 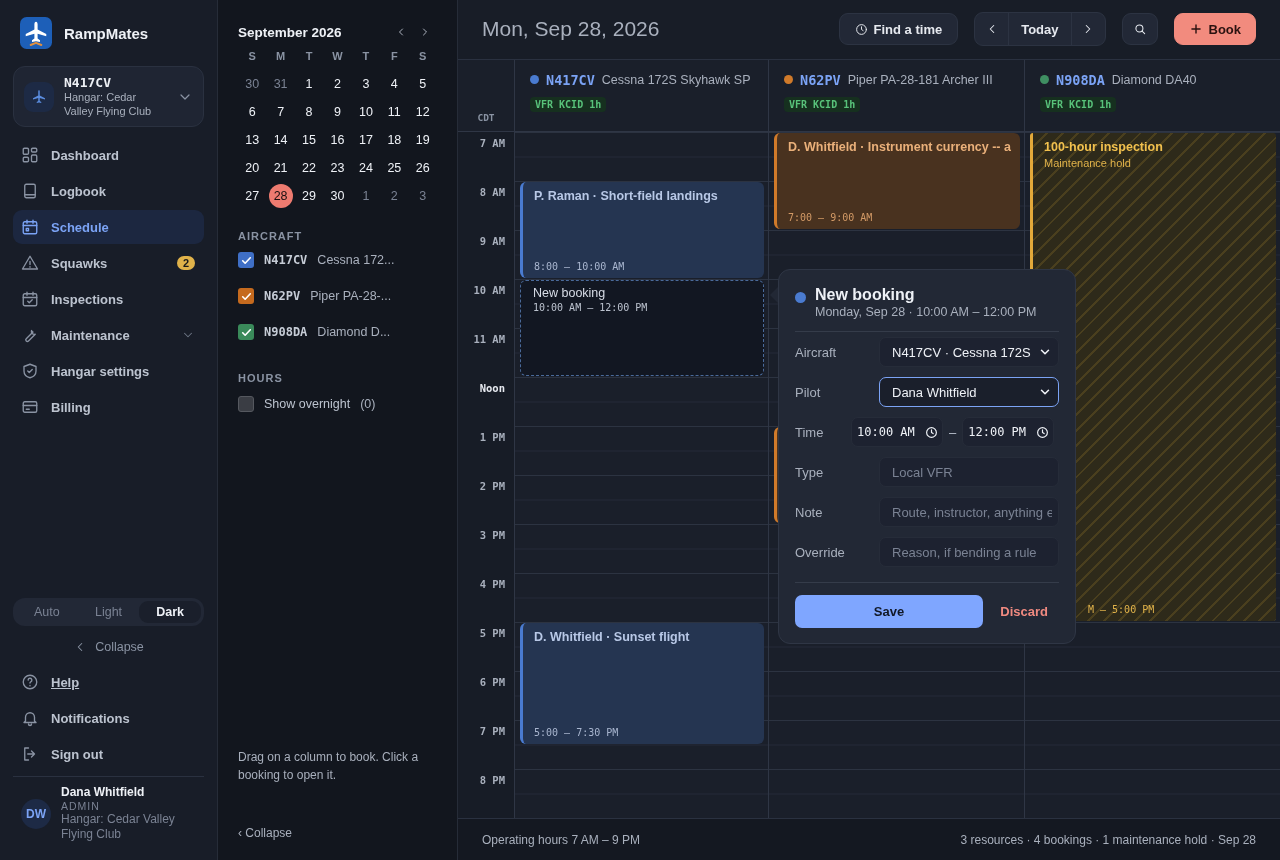 What do you see at coordinates (108, 191) in the screenshot?
I see `nav-item: Logbook` at bounding box center [108, 191].